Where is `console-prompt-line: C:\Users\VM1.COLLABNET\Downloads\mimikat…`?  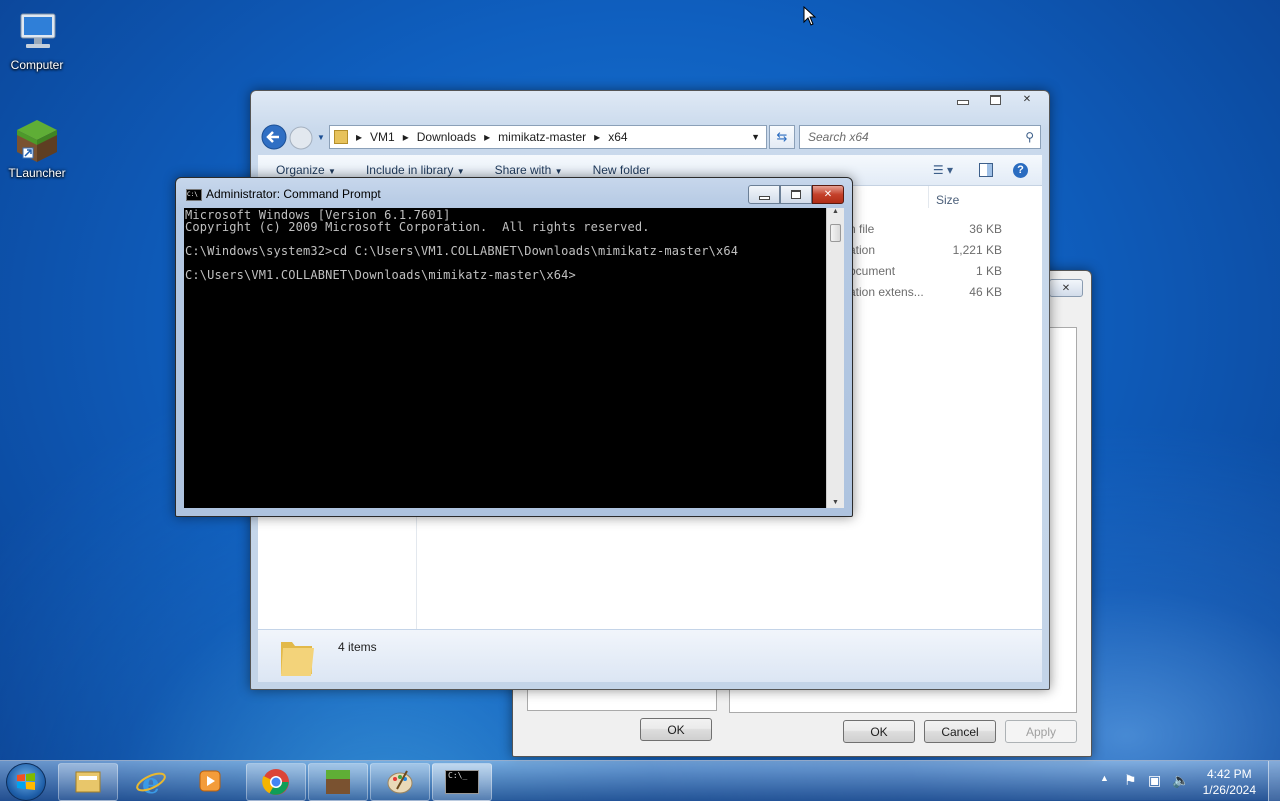
console-prompt-line: C:\Users\VM1.COLLABNET\Downloads\mimikat… is located at coordinates (380, 275).